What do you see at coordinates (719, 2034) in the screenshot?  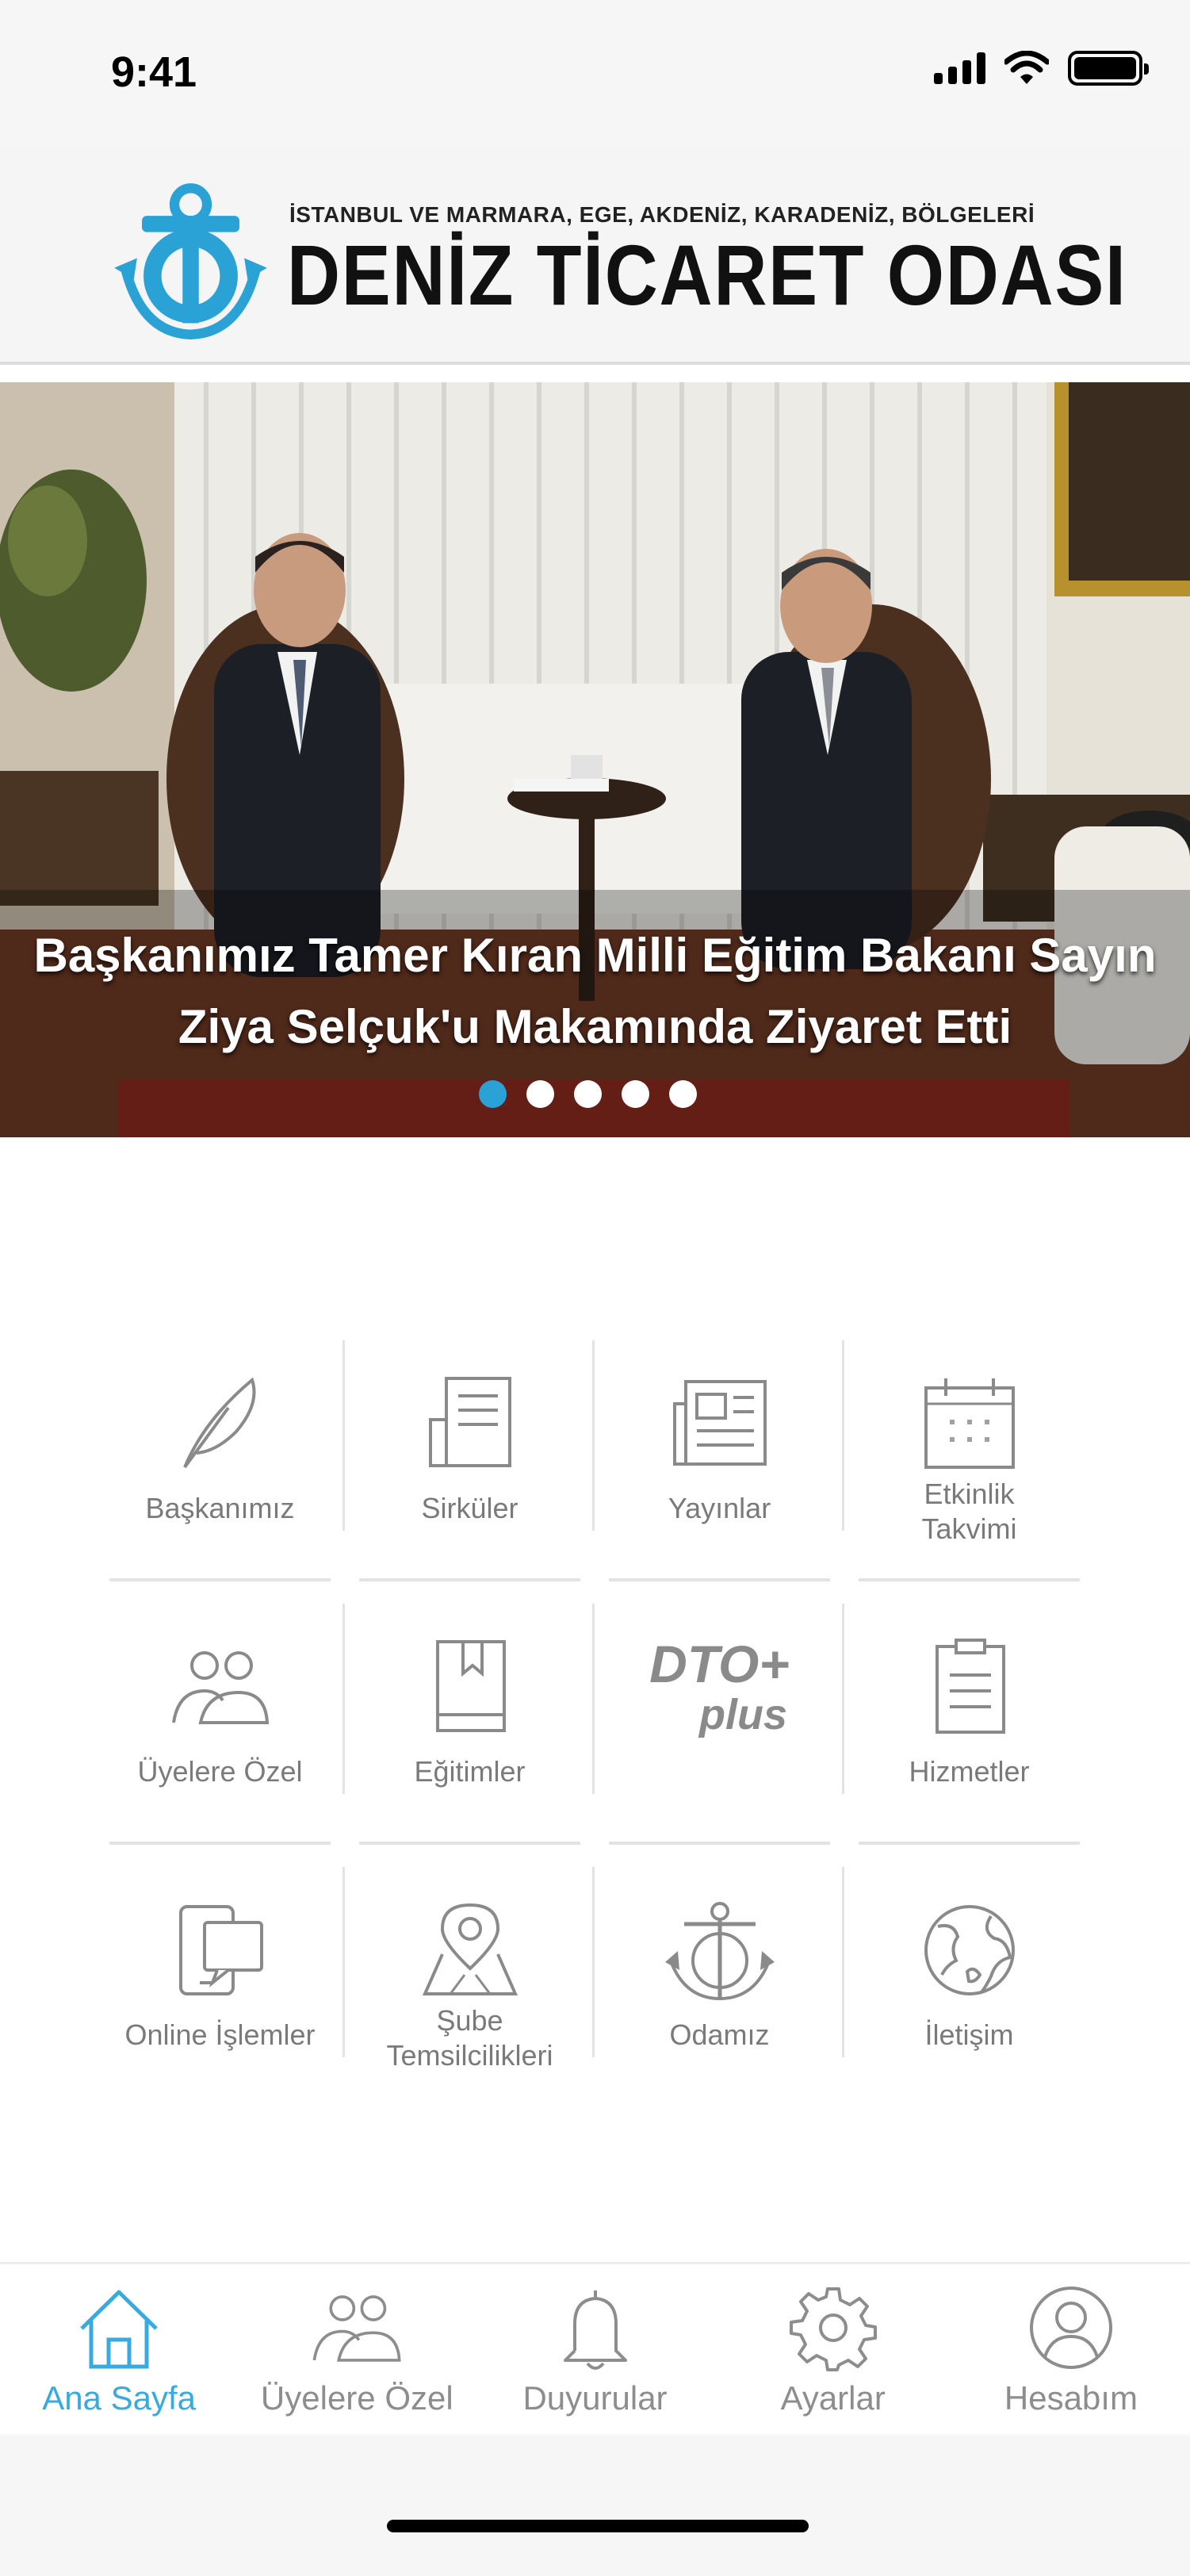 I see `menu-tile-label: Odamız` at bounding box center [719, 2034].